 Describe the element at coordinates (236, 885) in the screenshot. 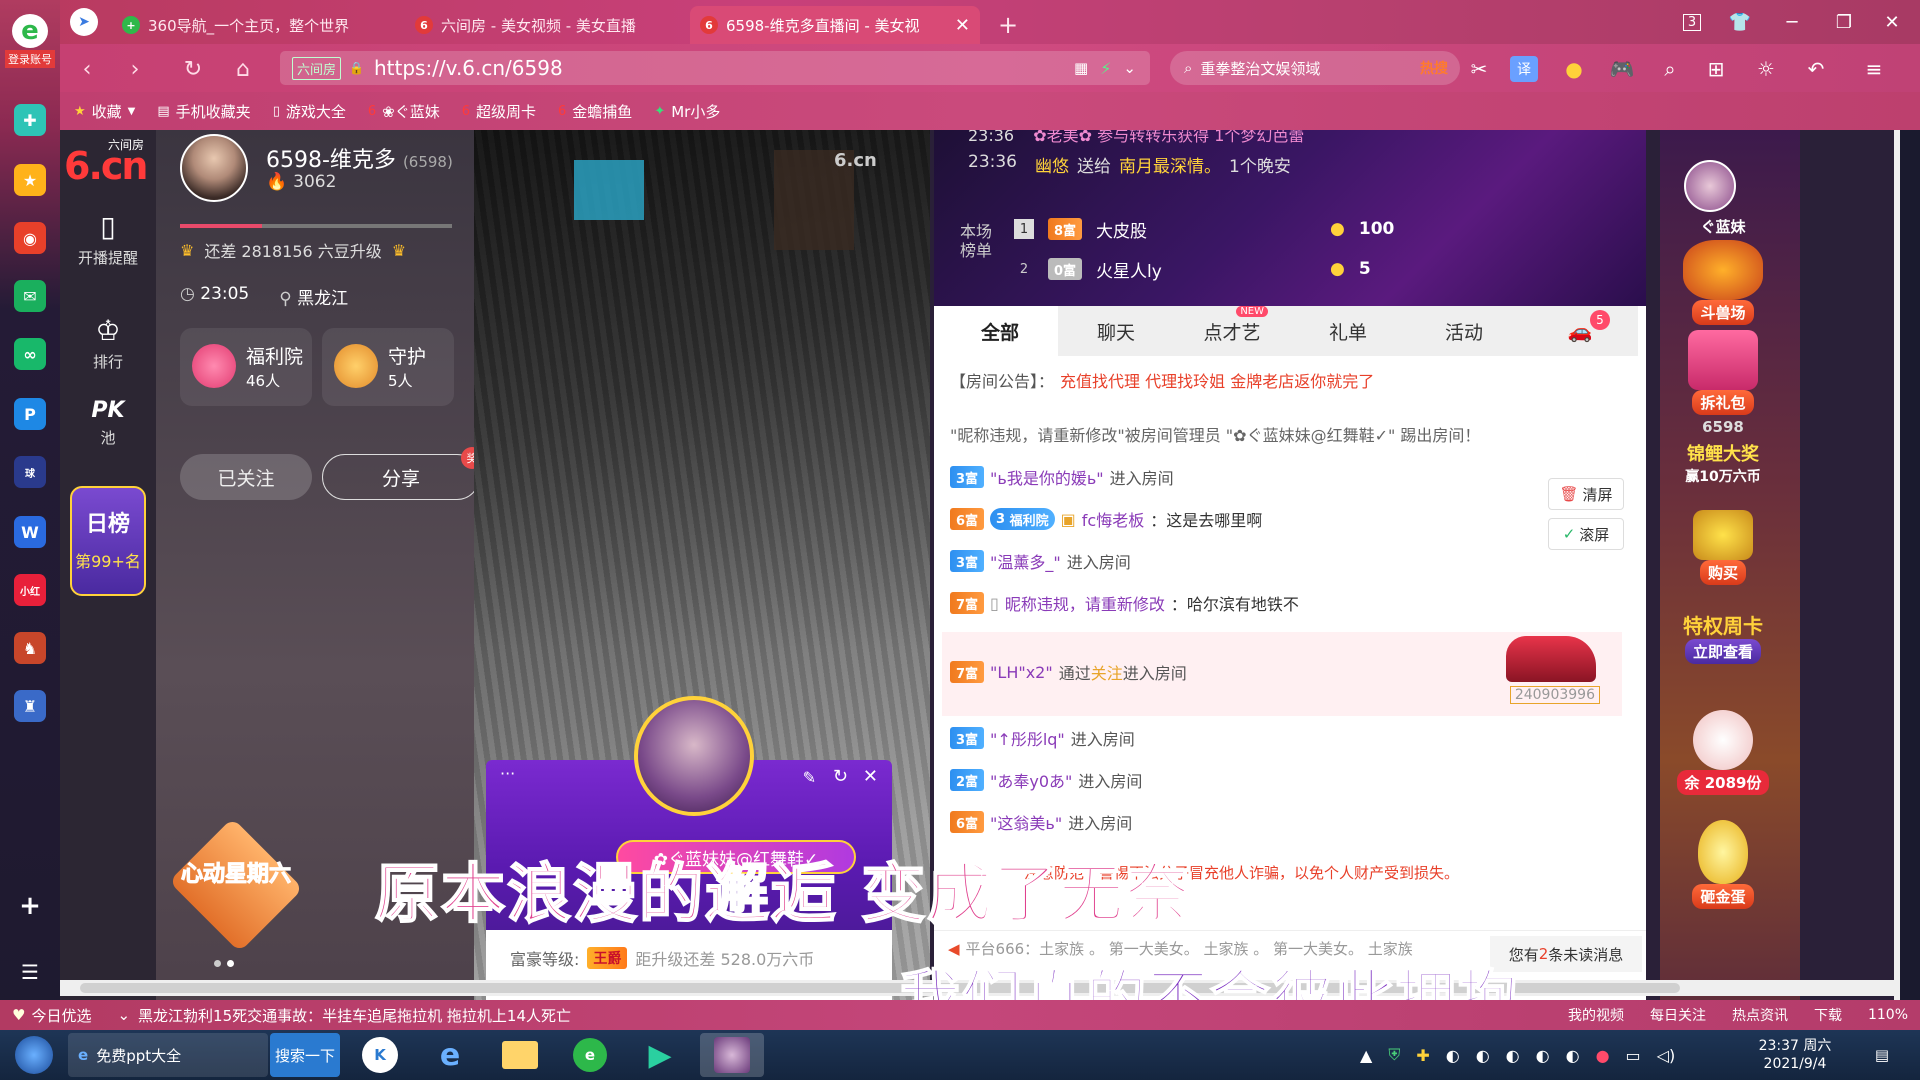

I see `heartbeat-saturday-banner: 心动星期六` at that location.